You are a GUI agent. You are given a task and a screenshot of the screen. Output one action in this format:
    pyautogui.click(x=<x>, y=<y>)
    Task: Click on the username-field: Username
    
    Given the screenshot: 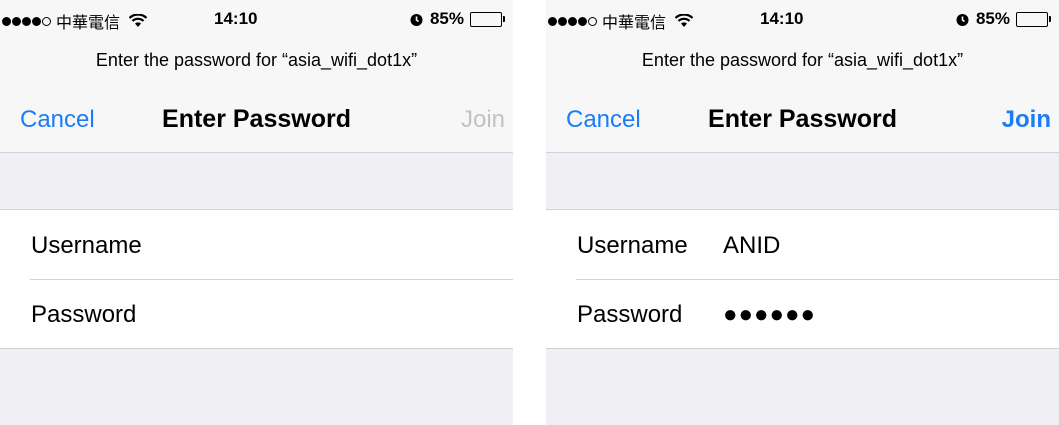 What is the action you would take?
    pyautogui.click(x=256, y=244)
    